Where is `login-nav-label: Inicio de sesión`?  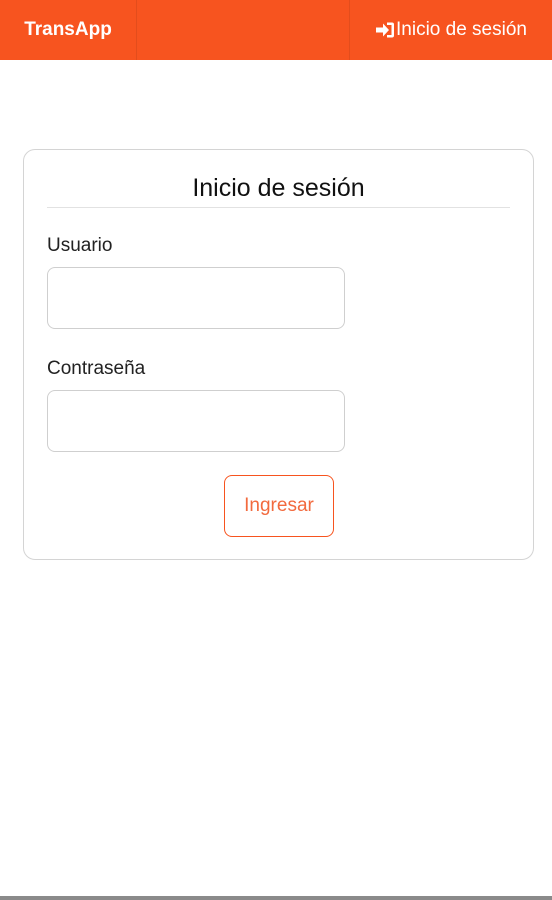
login-nav-label: Inicio de sesión is located at coordinates (461, 29).